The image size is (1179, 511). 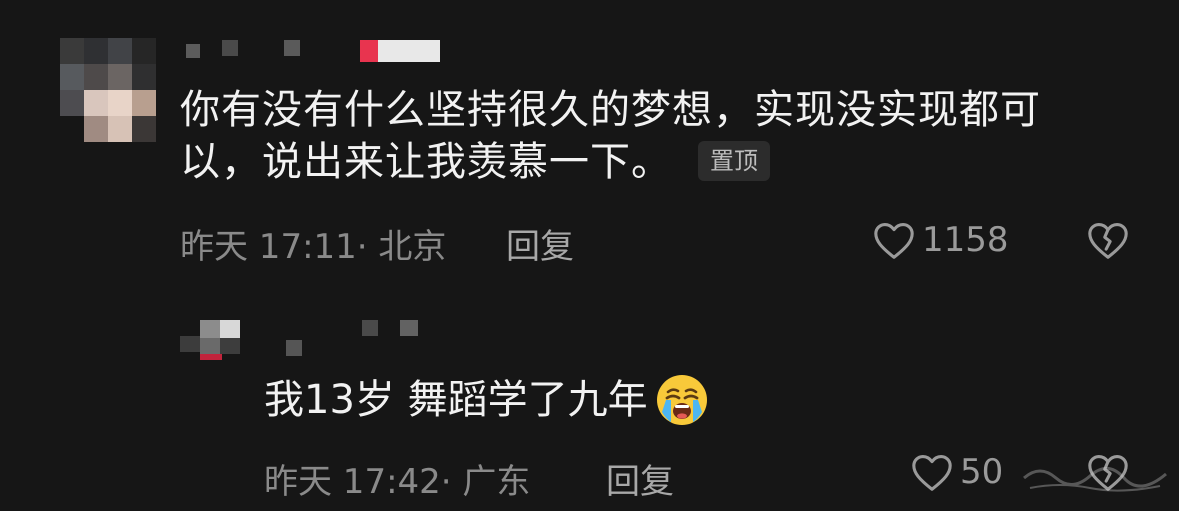 What do you see at coordinates (540, 243) in the screenshot?
I see `reply-button: 回复` at bounding box center [540, 243].